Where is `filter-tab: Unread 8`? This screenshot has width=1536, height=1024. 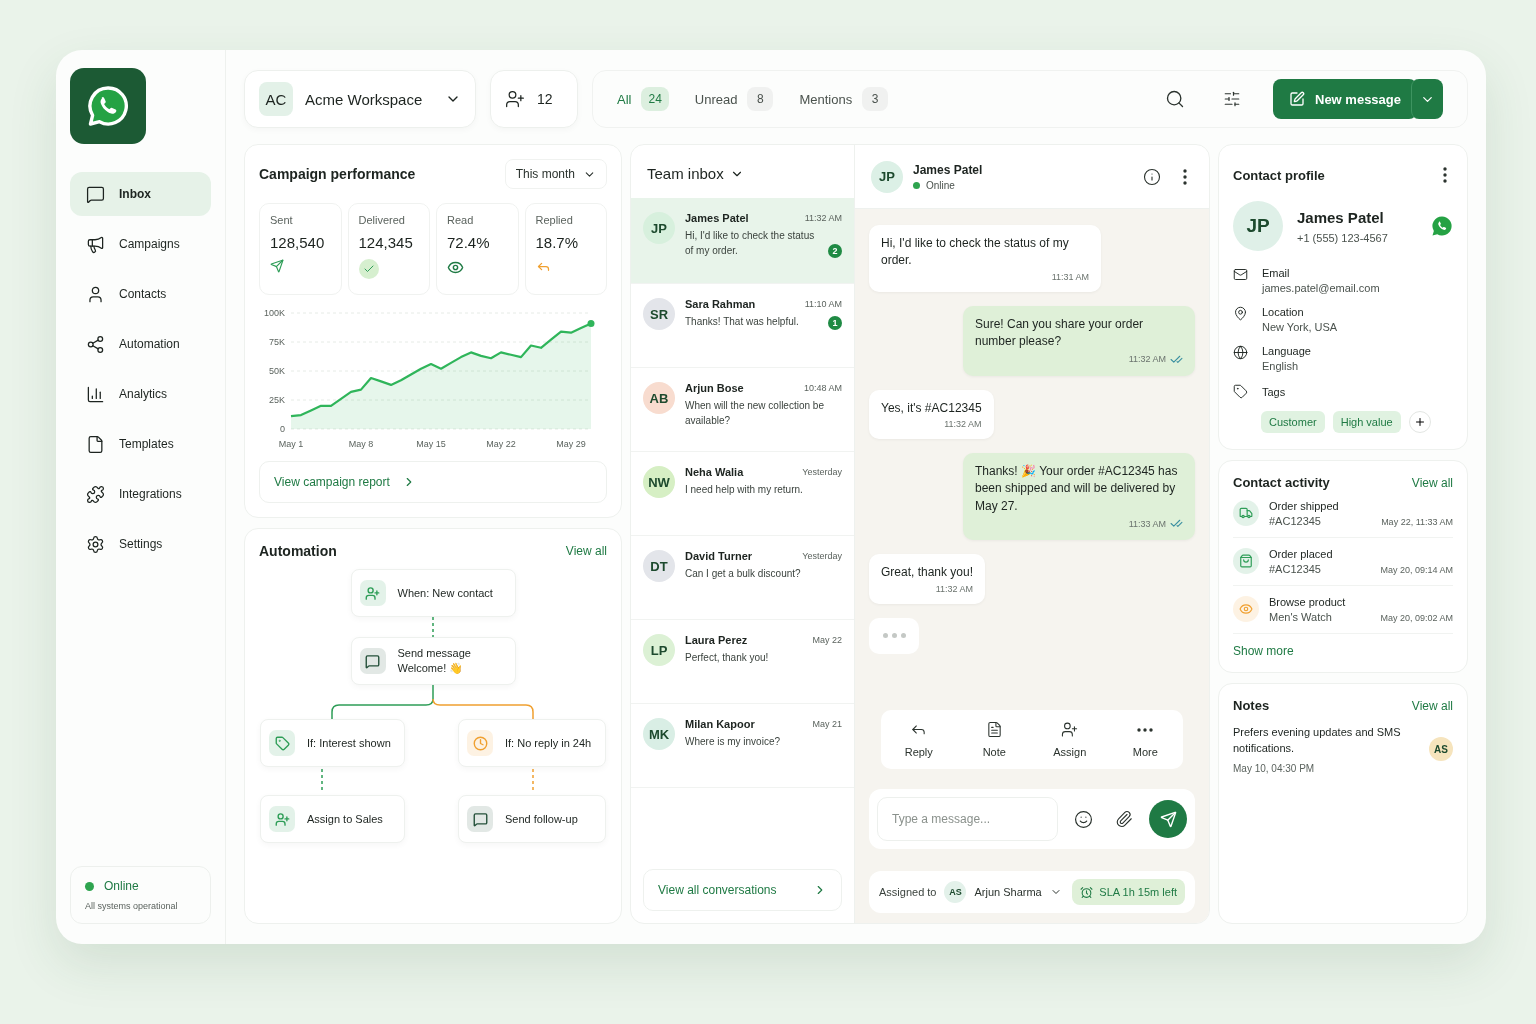 filter-tab: Unread 8 is located at coordinates (734, 99).